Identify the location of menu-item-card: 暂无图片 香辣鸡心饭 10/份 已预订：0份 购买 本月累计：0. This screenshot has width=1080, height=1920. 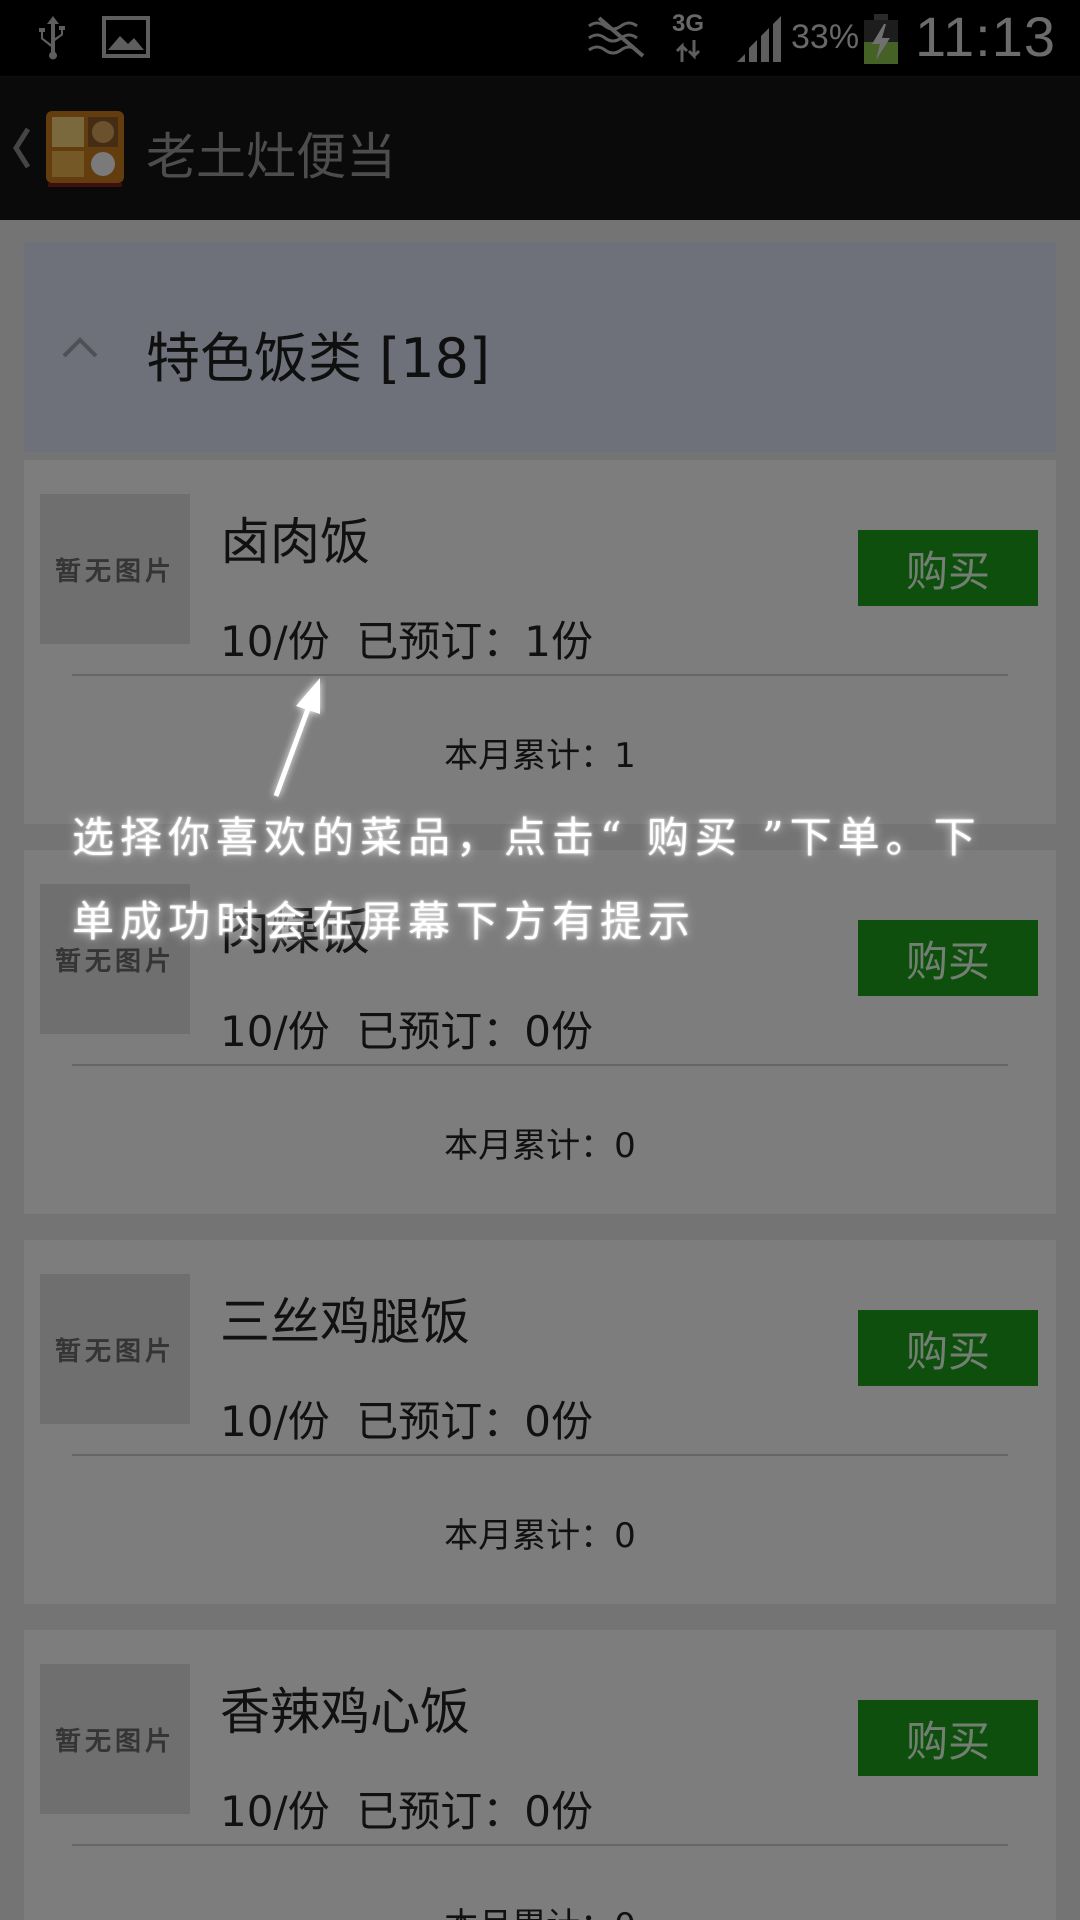
(540, 1775).